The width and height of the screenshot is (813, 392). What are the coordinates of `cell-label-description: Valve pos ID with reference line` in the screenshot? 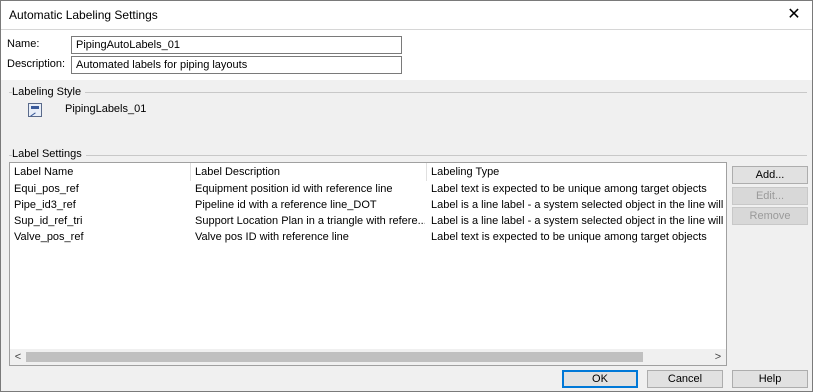 It's located at (272, 237).